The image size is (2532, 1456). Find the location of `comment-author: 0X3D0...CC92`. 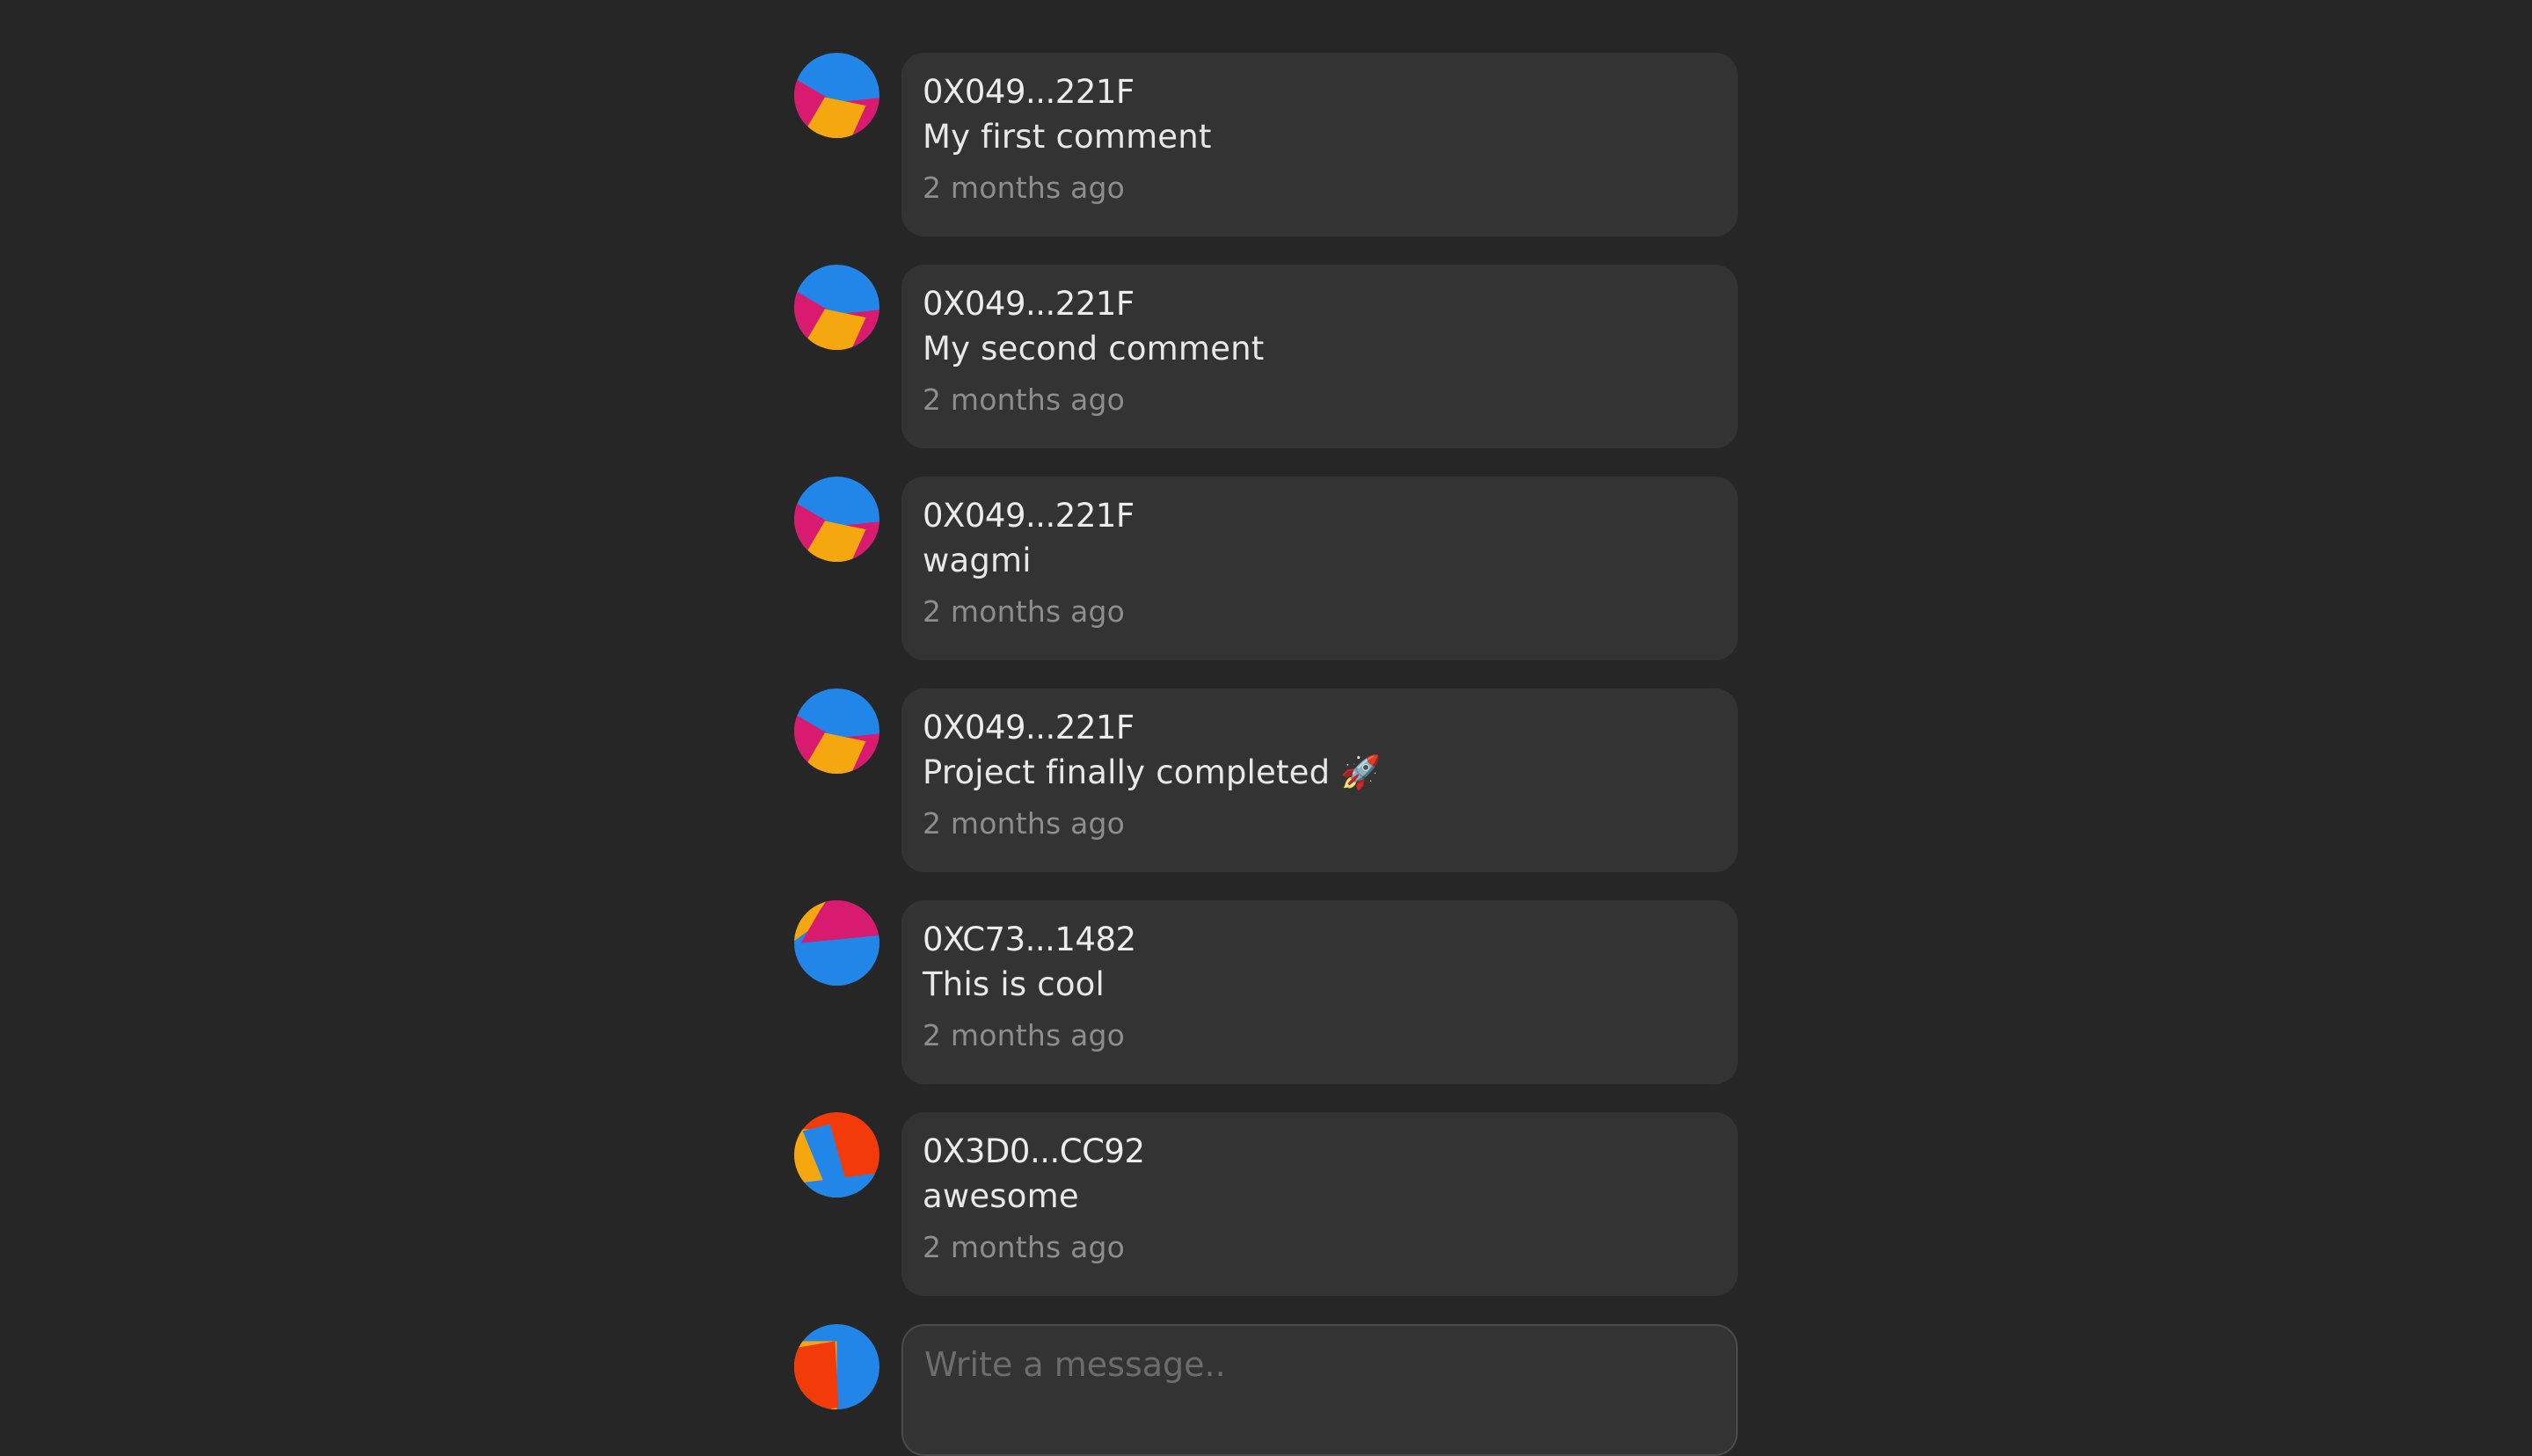

comment-author: 0X3D0...CC92 is located at coordinates (1320, 1152).